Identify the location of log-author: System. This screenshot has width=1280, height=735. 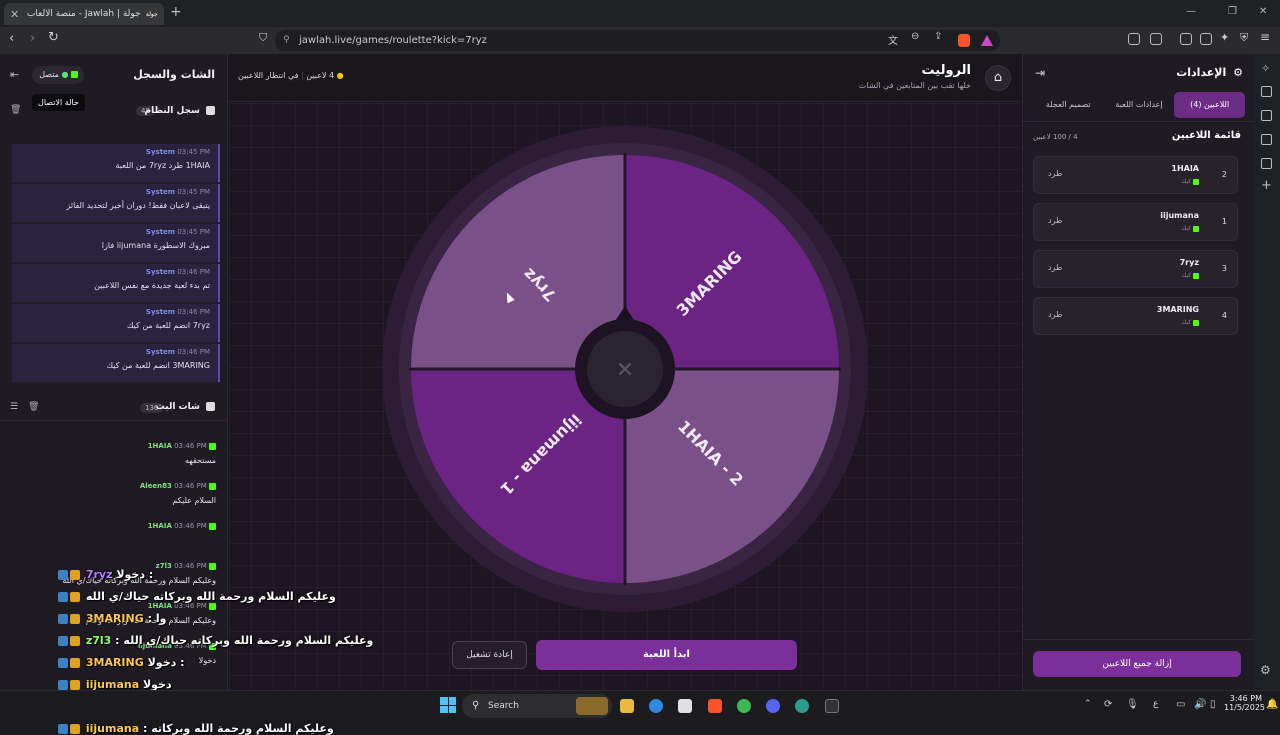
(160, 152).